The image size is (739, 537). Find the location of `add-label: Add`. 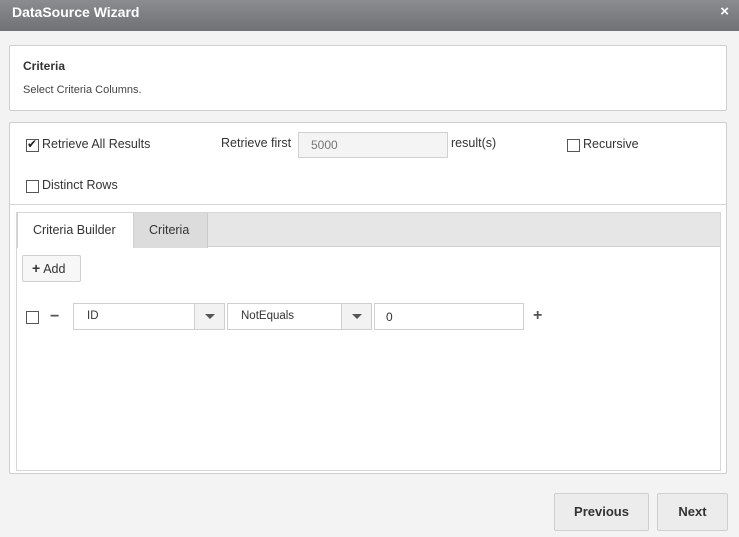

add-label: Add is located at coordinates (54, 269).